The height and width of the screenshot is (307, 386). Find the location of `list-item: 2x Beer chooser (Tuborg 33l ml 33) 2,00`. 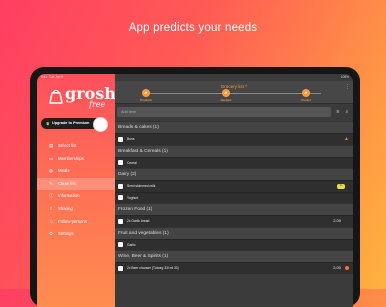

list-item: 2x Beer chooser (Tuborg 33l ml 33) 2,00 is located at coordinates (234, 268).